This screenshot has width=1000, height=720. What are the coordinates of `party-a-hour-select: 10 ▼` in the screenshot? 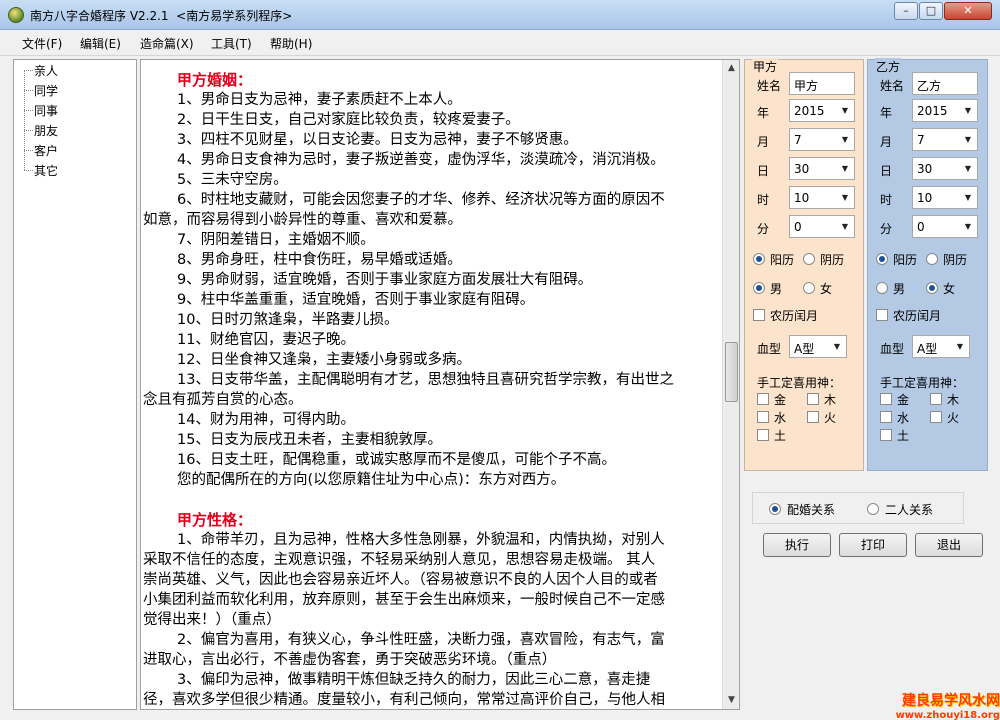 It's located at (822, 197).